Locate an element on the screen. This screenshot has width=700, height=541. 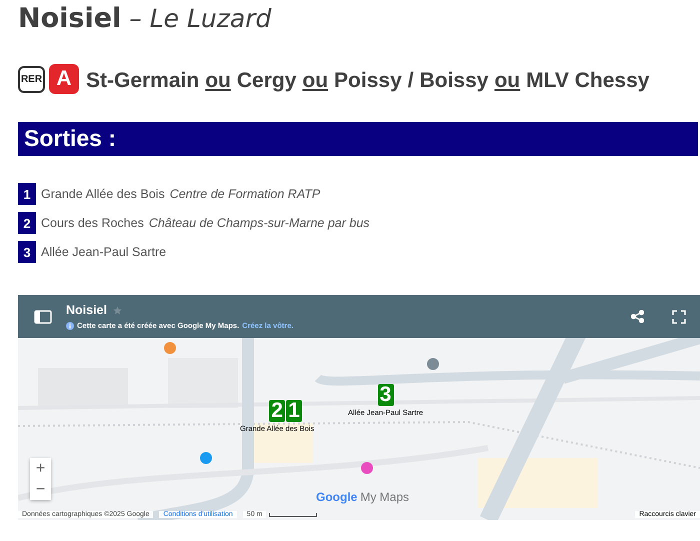
exit-name: Allée Jean-Paul Sartre is located at coordinates (103, 252).